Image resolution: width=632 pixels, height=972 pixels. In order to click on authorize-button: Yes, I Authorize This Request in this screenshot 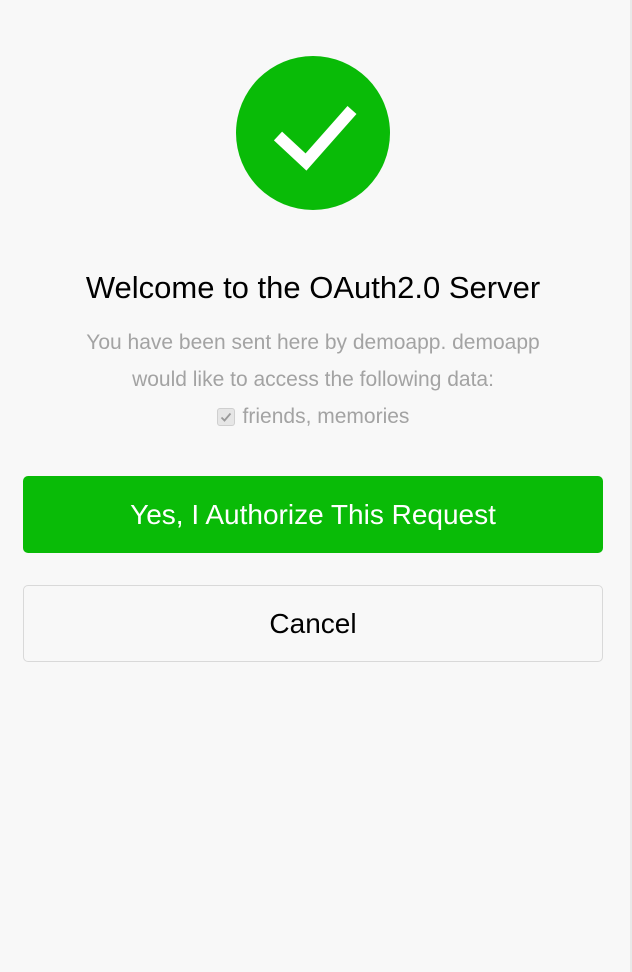, I will do `click(313, 514)`.